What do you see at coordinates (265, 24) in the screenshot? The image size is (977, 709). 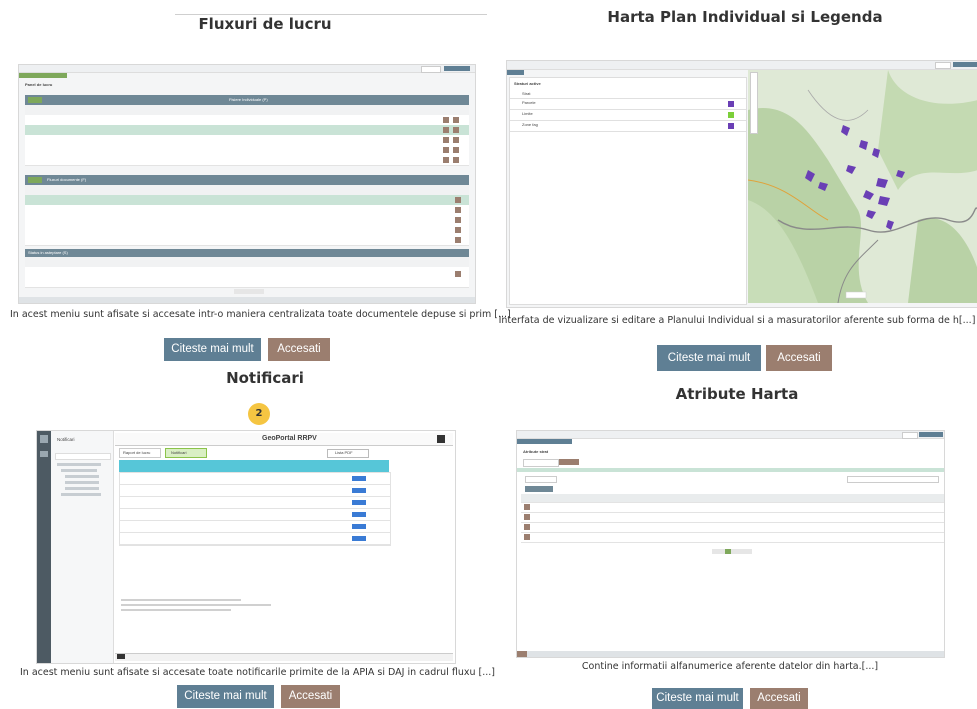 I see `card-title-fluxuri: Fluxuri de lucru` at bounding box center [265, 24].